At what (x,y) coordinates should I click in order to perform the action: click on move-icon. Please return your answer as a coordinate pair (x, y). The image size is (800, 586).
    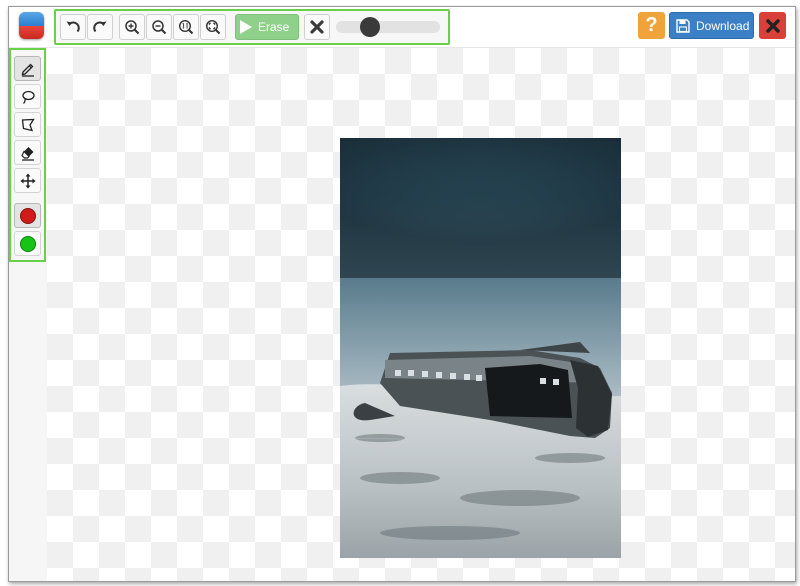
    Looking at the image, I should click on (27, 180).